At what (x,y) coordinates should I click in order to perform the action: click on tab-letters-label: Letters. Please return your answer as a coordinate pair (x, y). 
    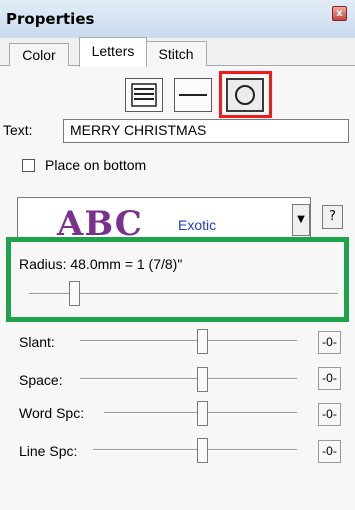
    Looking at the image, I should click on (113, 51).